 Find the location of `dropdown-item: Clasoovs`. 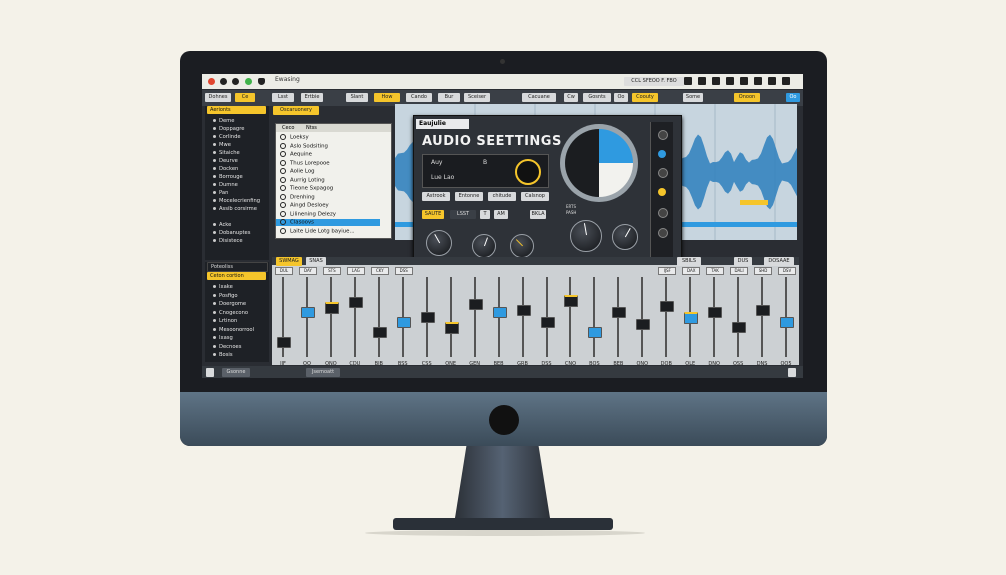

dropdown-item: Clasoovs is located at coordinates (328, 222).